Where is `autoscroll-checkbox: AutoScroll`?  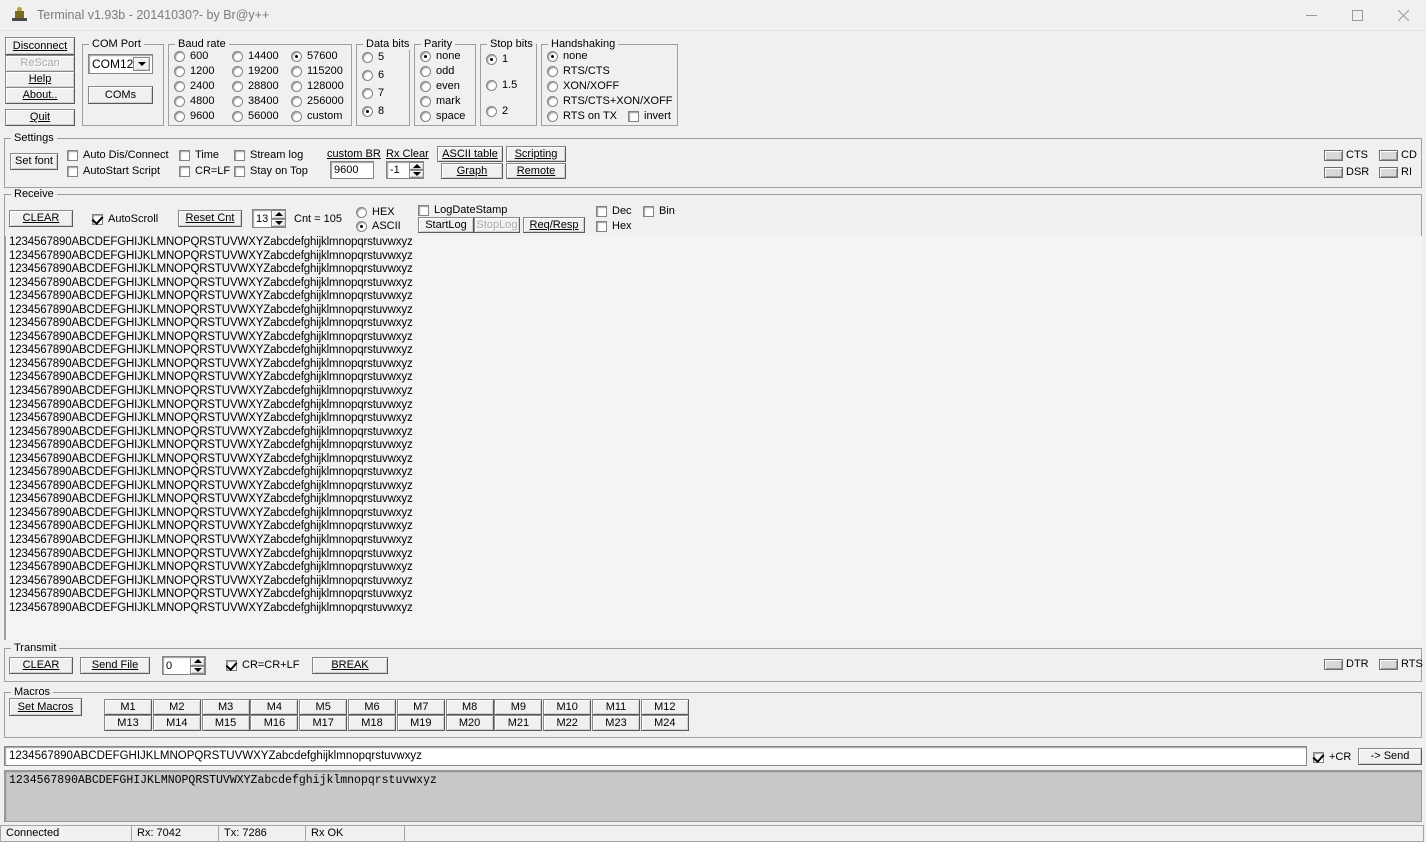 autoscroll-checkbox: AutoScroll is located at coordinates (125, 219).